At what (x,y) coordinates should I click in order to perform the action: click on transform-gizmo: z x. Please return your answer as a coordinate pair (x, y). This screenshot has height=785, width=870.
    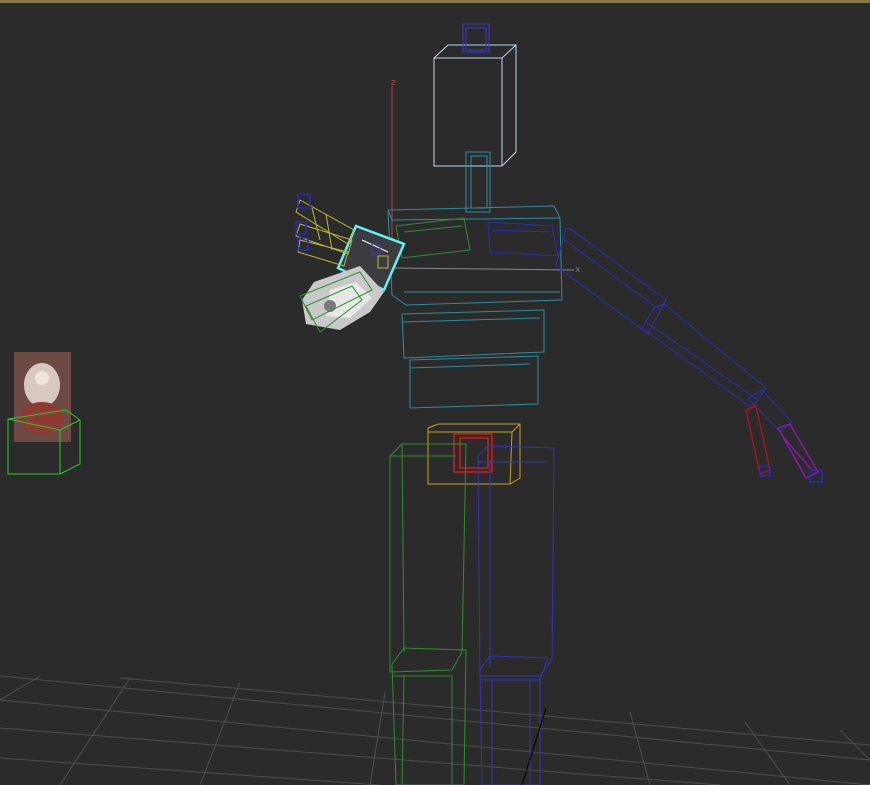
    Looking at the image, I should click on (486, 176).